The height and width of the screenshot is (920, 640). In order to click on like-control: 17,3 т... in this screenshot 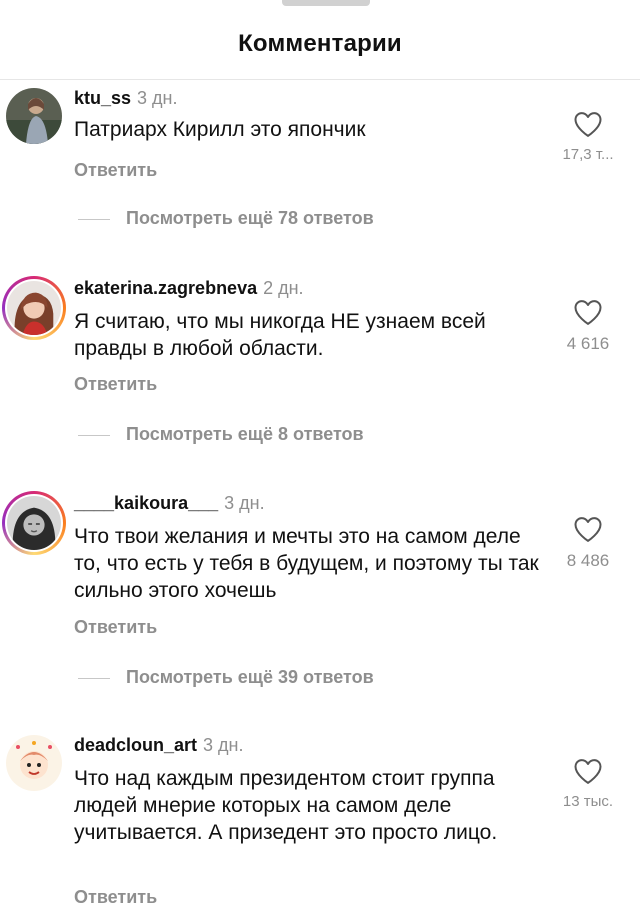, I will do `click(588, 136)`.